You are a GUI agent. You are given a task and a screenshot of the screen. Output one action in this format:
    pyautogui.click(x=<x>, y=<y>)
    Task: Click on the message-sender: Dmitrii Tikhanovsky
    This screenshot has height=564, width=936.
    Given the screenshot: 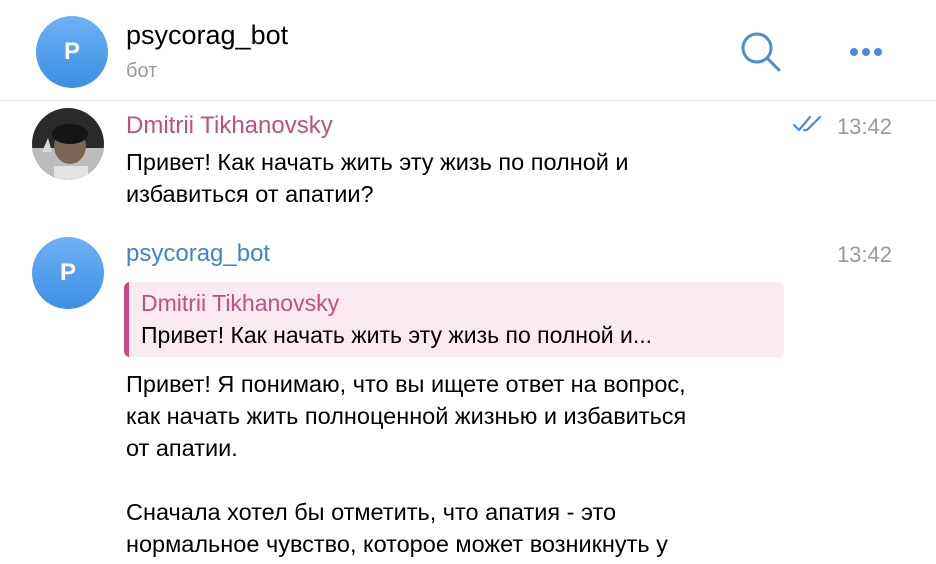 What is the action you would take?
    pyautogui.click(x=229, y=126)
    